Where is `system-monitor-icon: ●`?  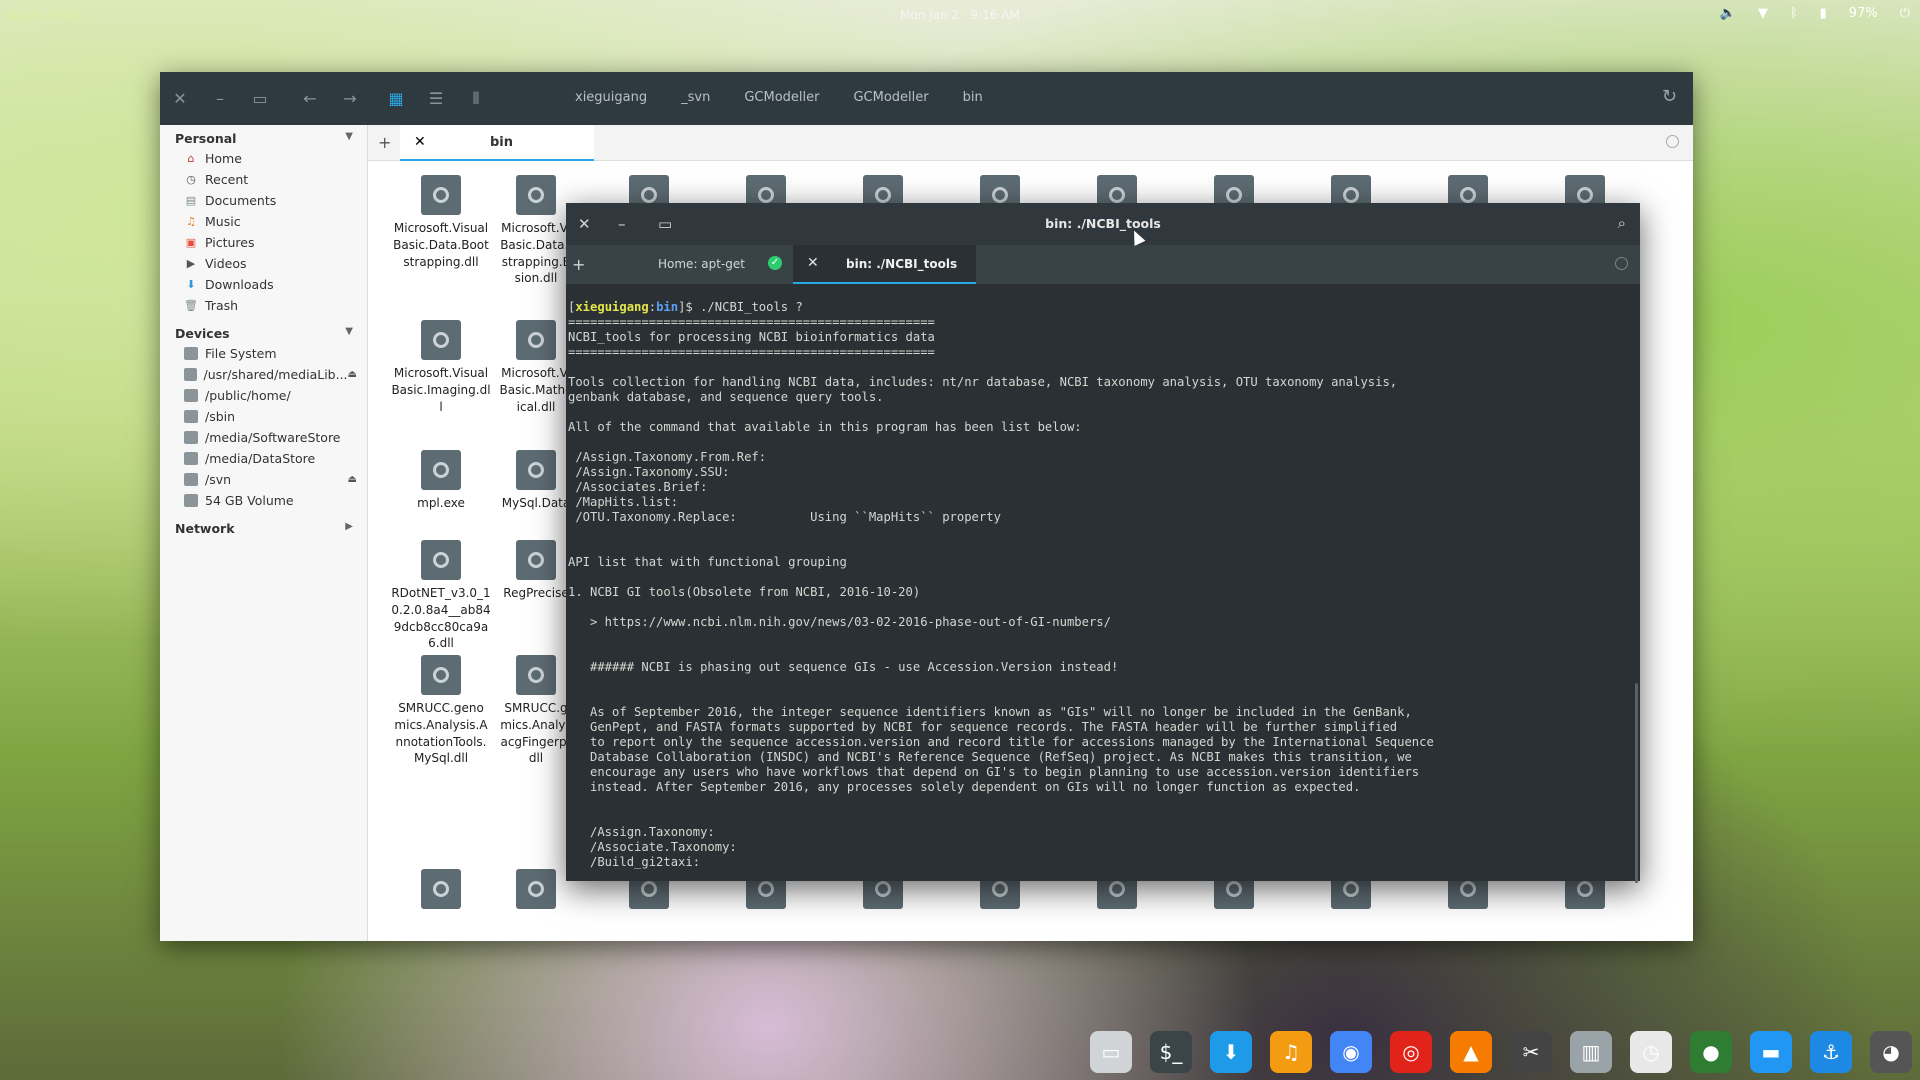 system-monitor-icon: ● is located at coordinates (1711, 1052).